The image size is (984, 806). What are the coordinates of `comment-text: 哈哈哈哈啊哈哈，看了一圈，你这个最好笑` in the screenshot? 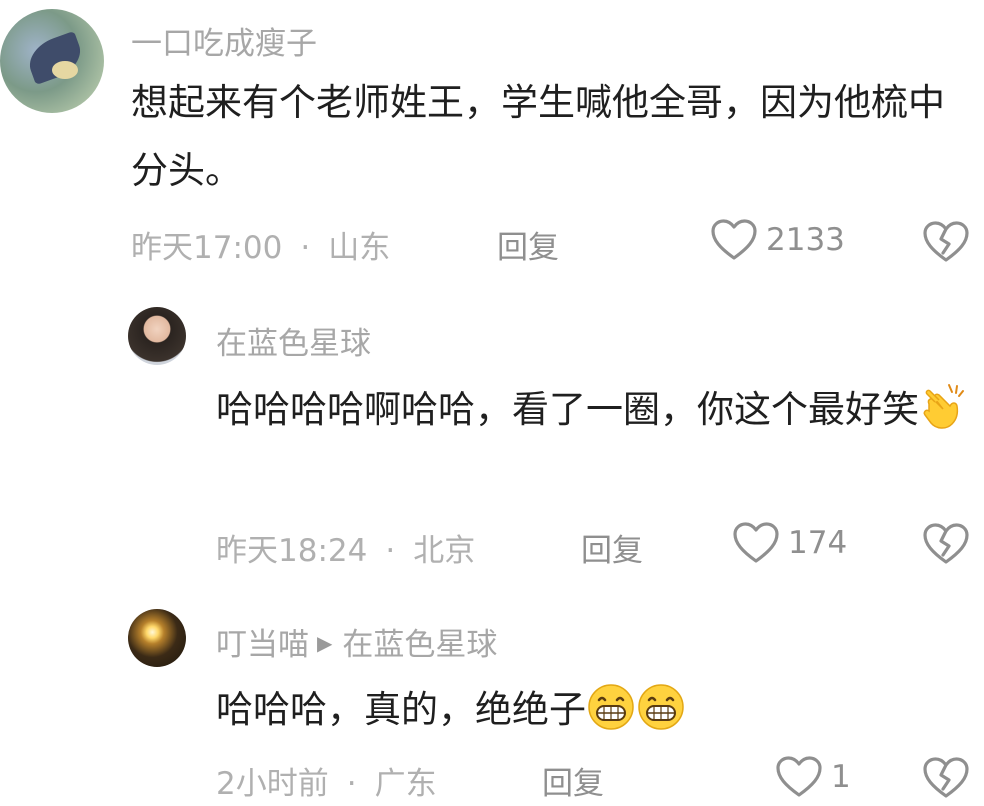 It's located at (598, 410).